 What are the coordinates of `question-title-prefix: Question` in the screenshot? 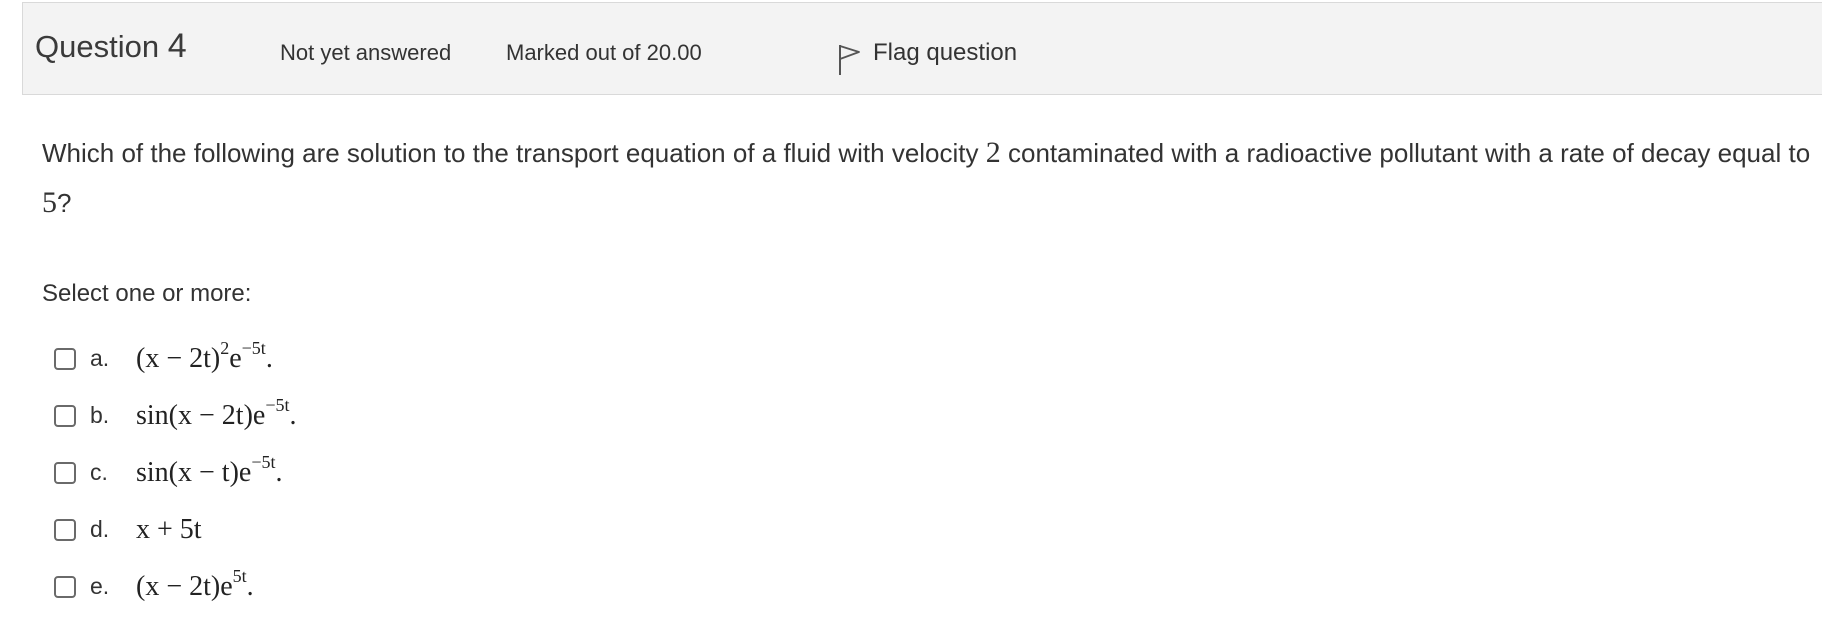 It's located at (97, 46).